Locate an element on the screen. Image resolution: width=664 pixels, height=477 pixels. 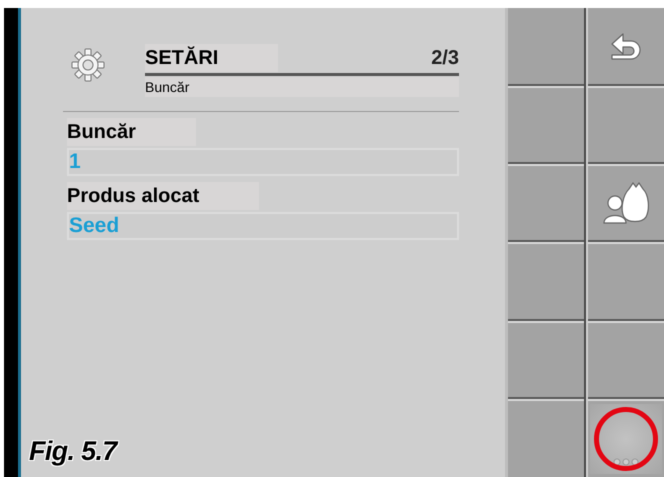
value-field: 1 is located at coordinates (263, 162).